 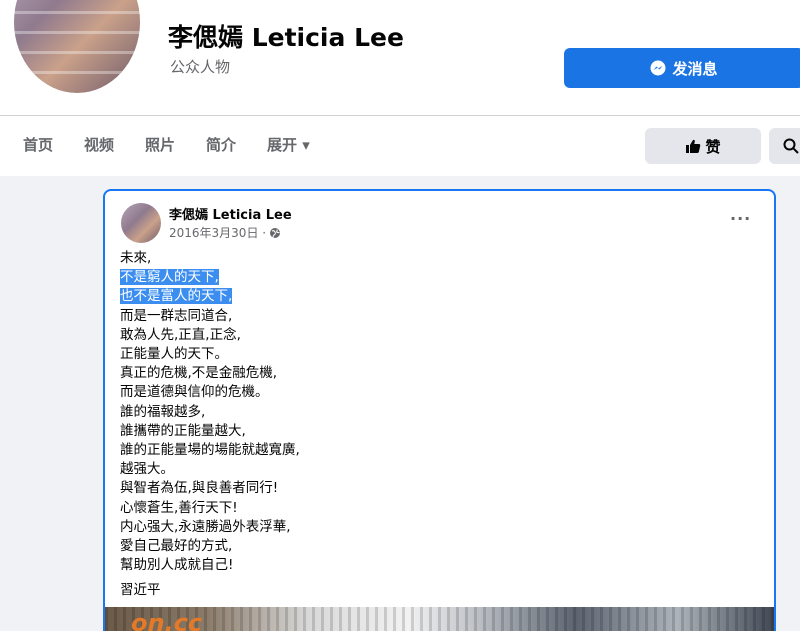 What do you see at coordinates (141, 223) in the screenshot?
I see `author-avatar` at bounding box center [141, 223].